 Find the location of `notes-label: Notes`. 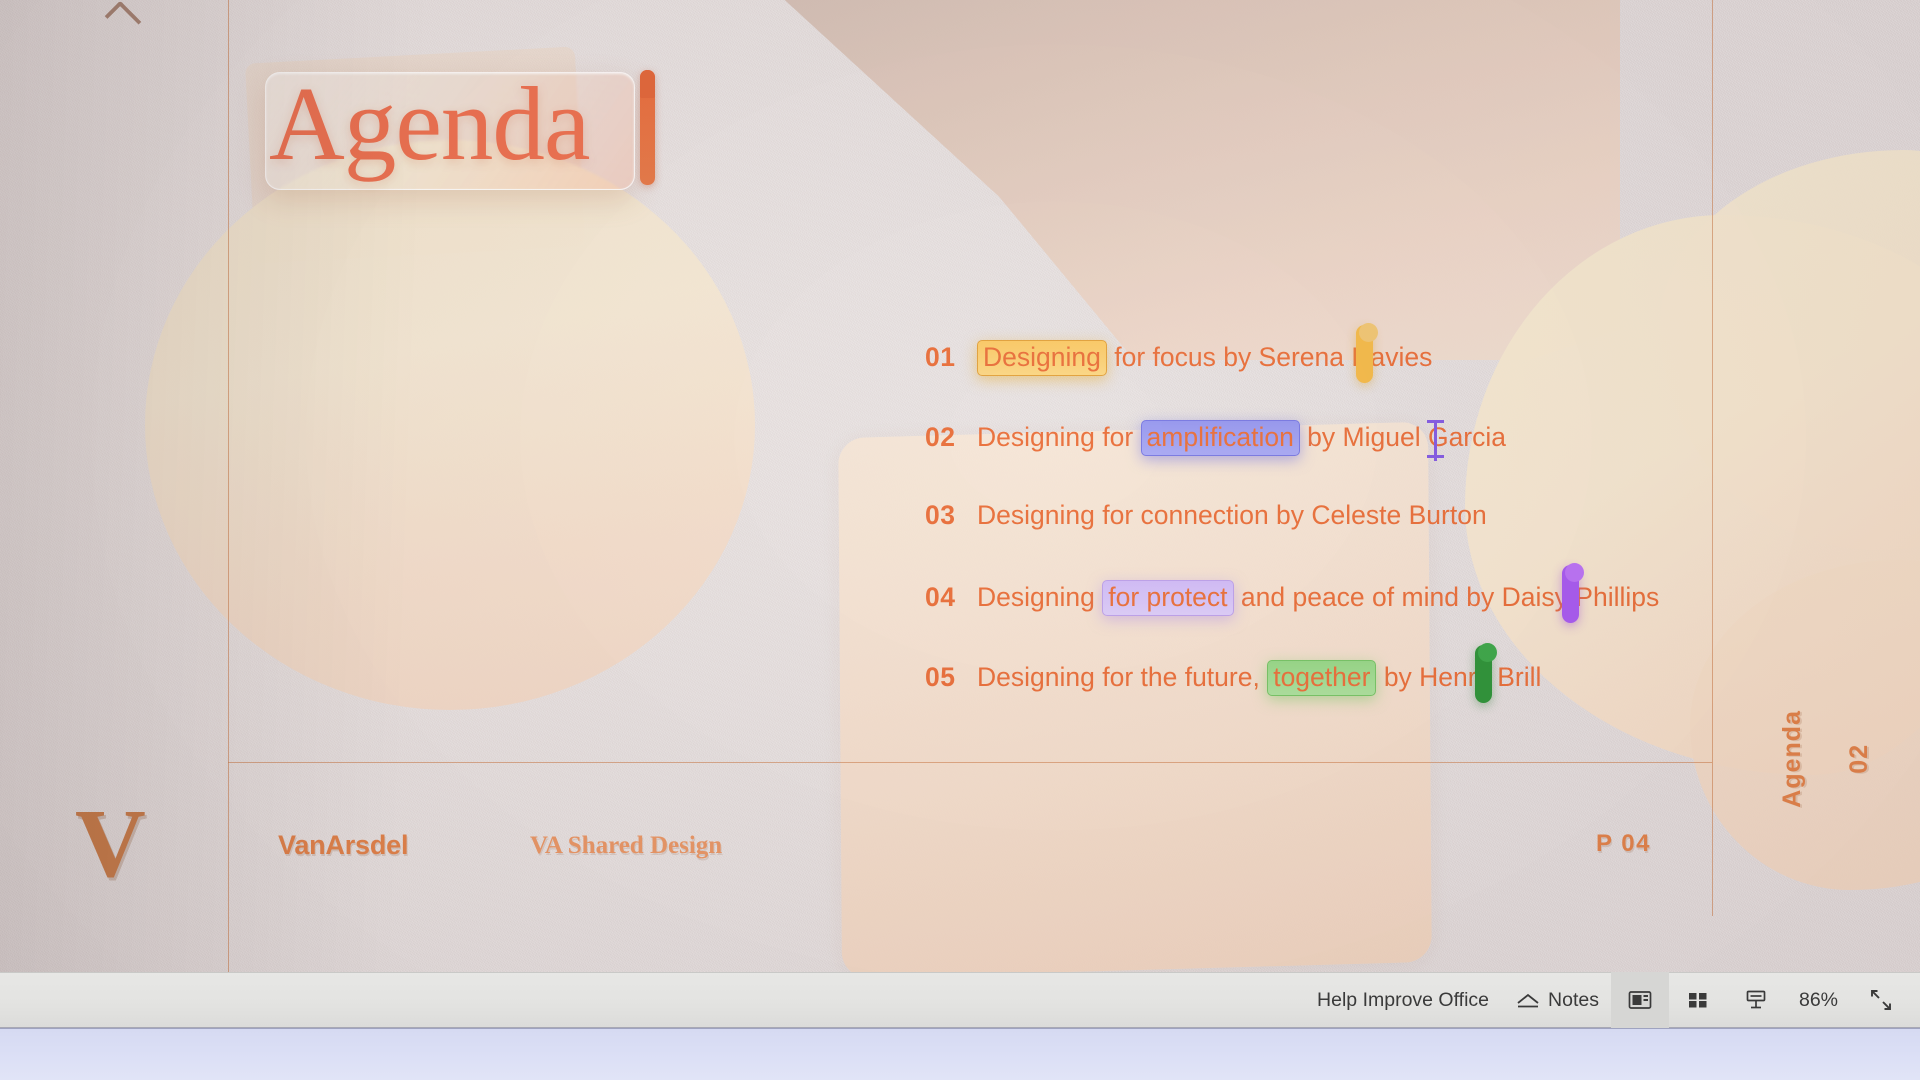

notes-label: Notes is located at coordinates (1573, 999).